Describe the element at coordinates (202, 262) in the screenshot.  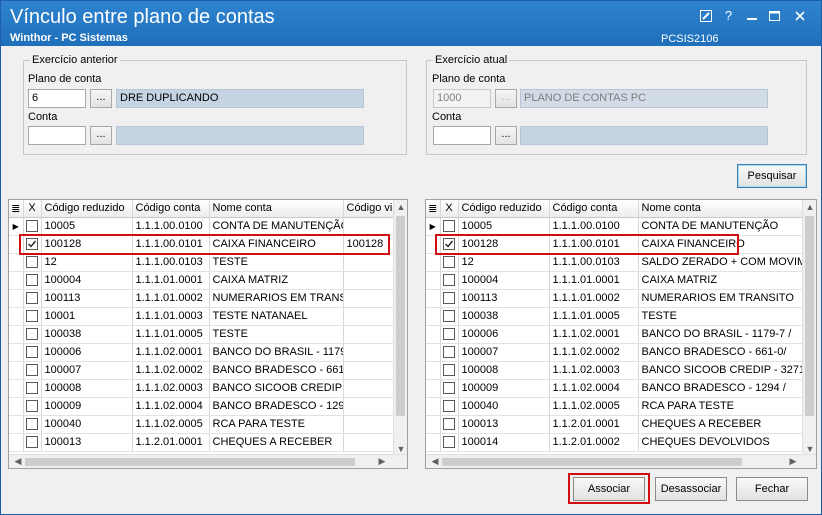
I see `table-row: 12 1.1.1.00.0103 TESTE` at that location.